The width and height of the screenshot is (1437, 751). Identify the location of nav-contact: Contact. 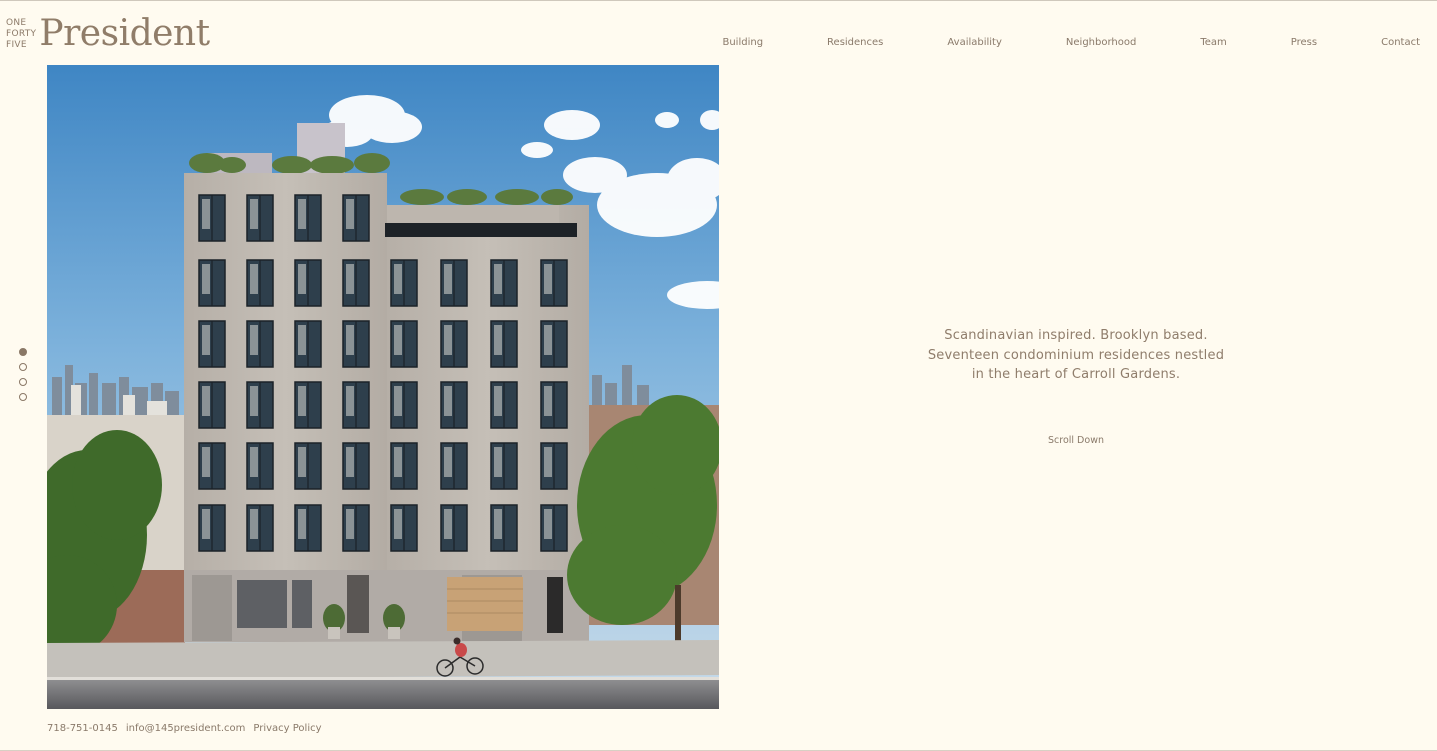
(1400, 42).